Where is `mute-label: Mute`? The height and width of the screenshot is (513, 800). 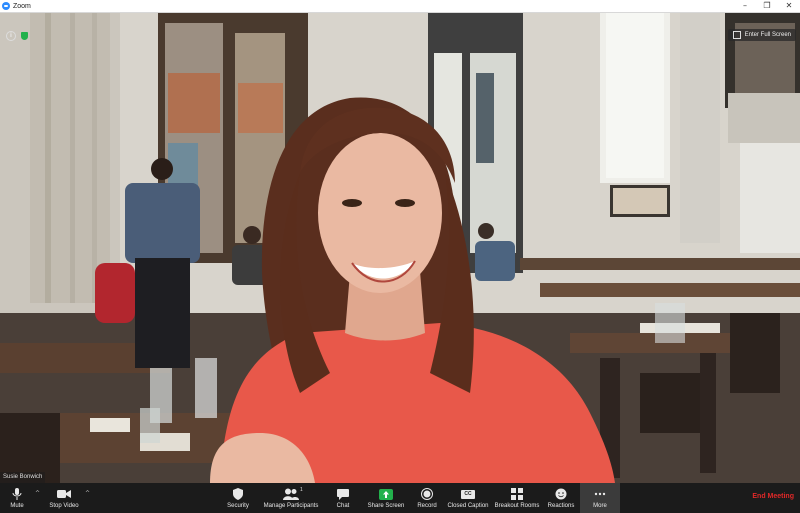
mute-label: Mute is located at coordinates (17, 506).